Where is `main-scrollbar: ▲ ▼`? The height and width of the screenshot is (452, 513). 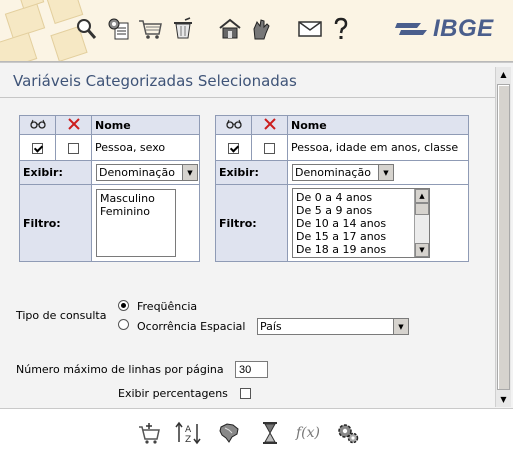 main-scrollbar: ▲ ▼ is located at coordinates (503, 237).